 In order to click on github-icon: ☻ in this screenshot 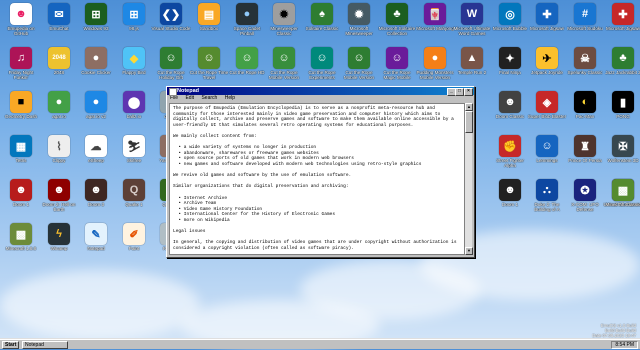, I will do `click(21, 14)`.